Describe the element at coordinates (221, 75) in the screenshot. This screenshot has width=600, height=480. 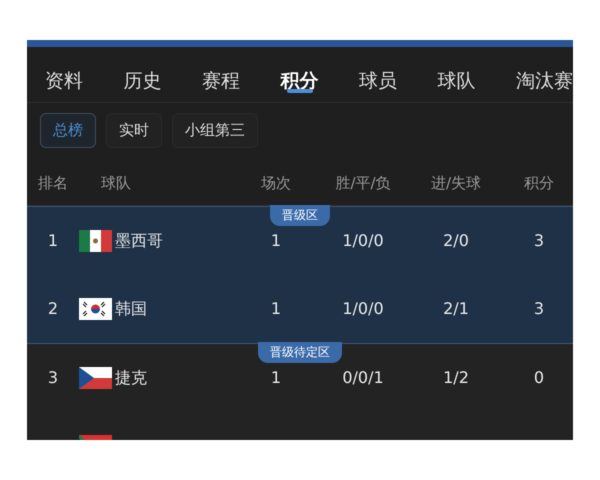
I see `tab: 赛程` at that location.